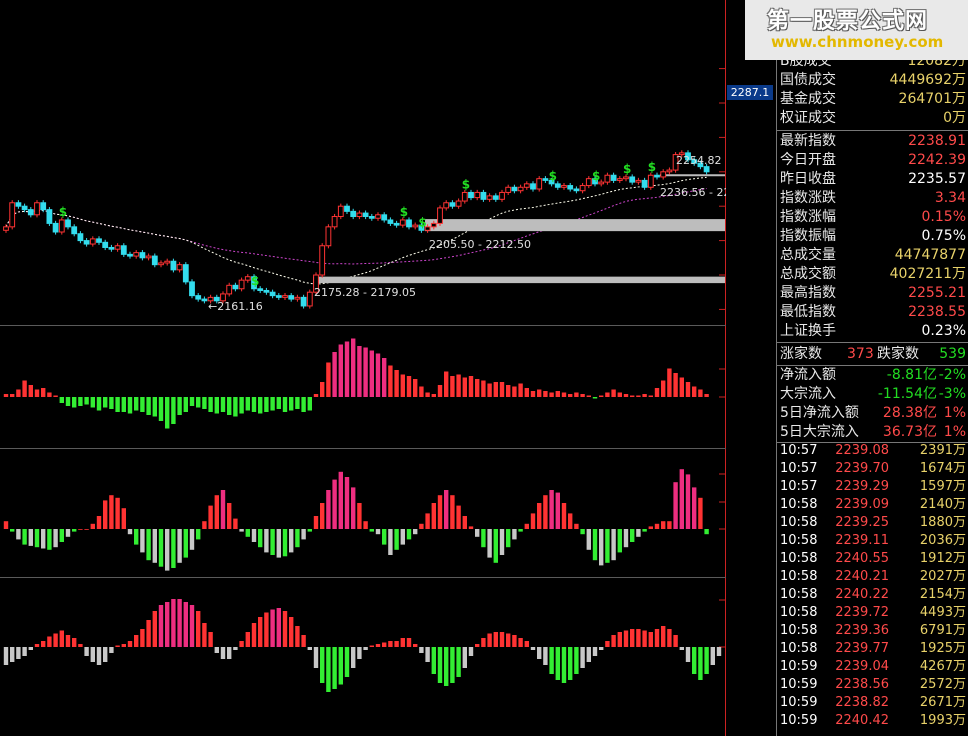  I want to click on index-stat-label: 最低指数, so click(808, 312).